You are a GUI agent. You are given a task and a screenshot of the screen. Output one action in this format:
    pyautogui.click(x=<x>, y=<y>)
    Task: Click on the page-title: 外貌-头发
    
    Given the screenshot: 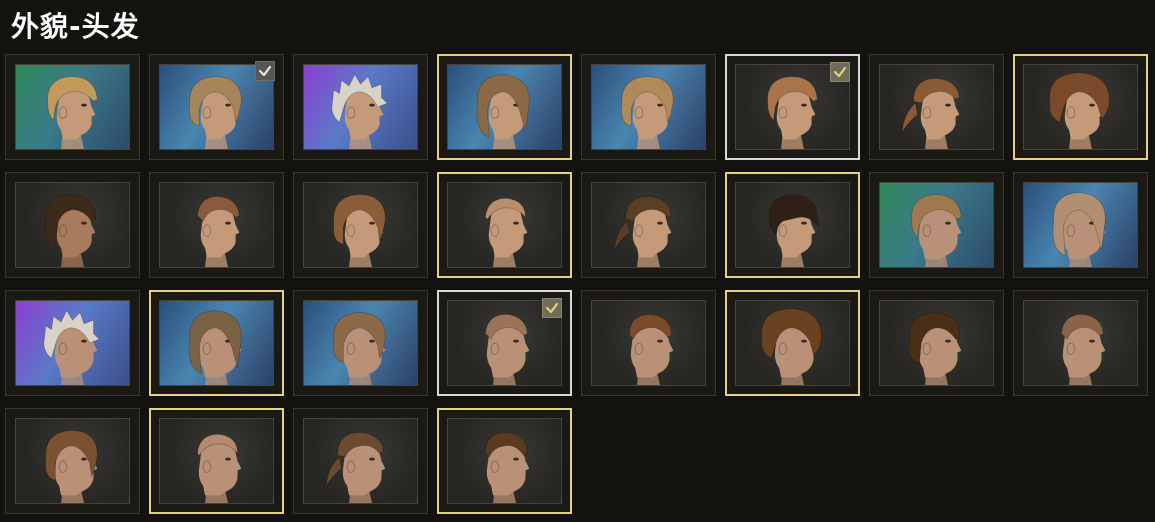 What is the action you would take?
    pyautogui.click(x=75, y=26)
    